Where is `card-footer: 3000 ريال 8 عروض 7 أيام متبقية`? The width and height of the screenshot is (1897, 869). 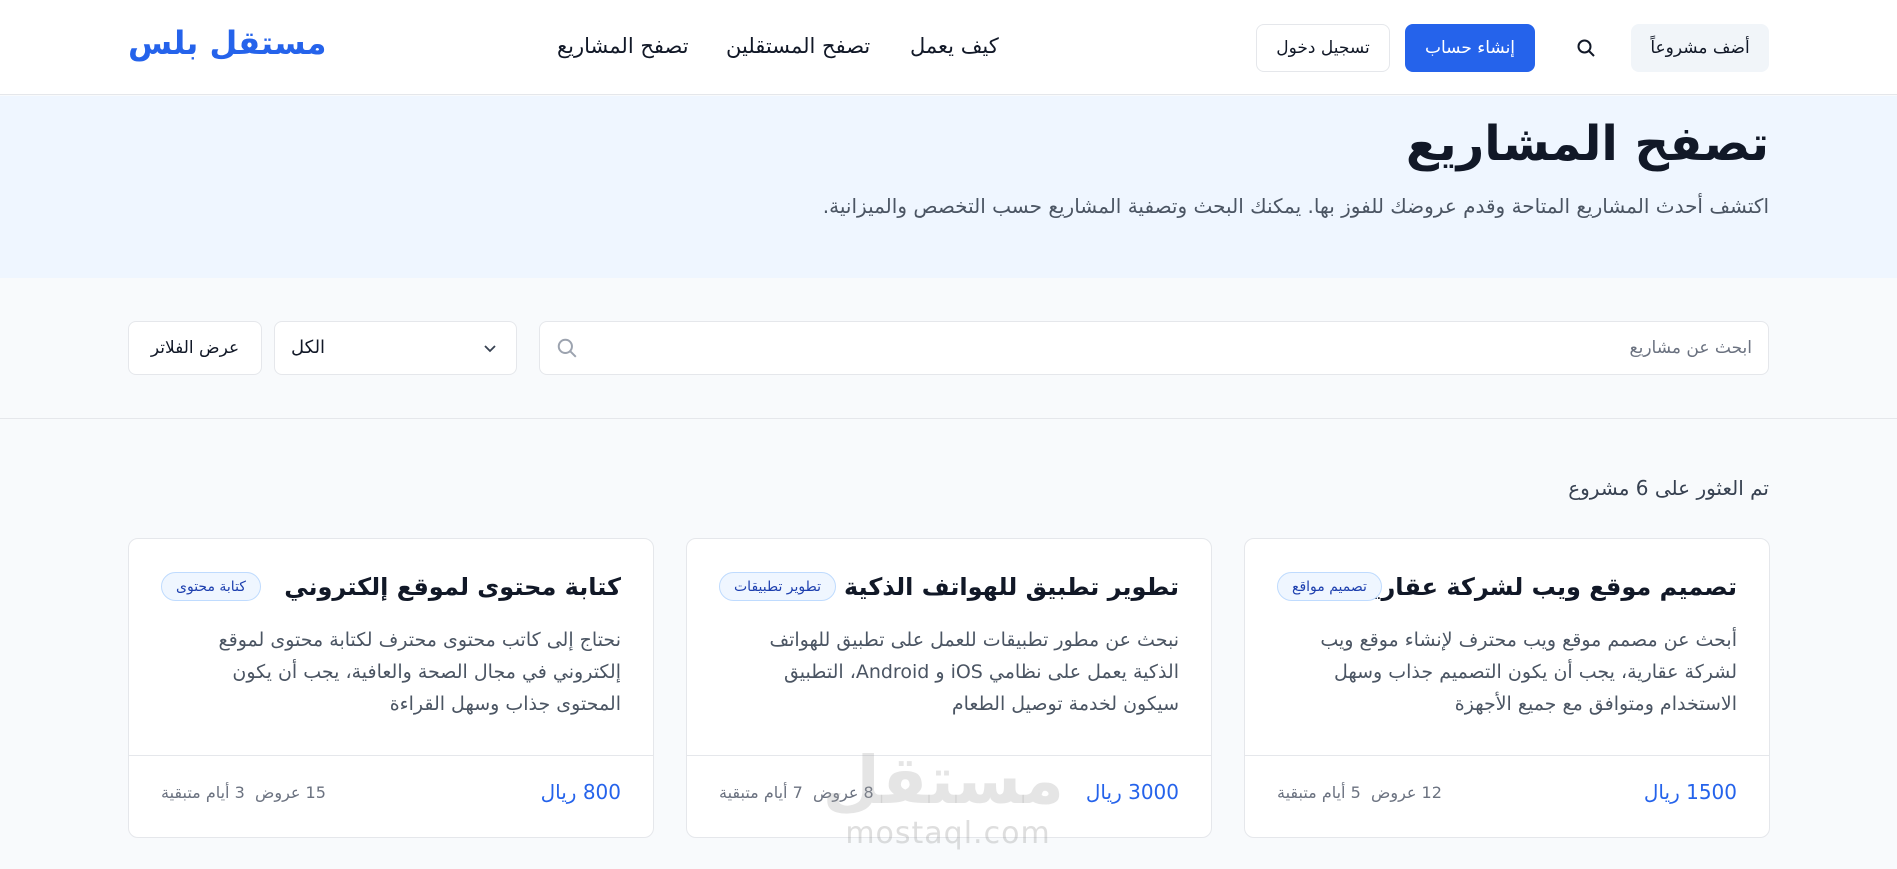 card-footer: 3000 ريال 8 عروض 7 أيام متبقية is located at coordinates (949, 796).